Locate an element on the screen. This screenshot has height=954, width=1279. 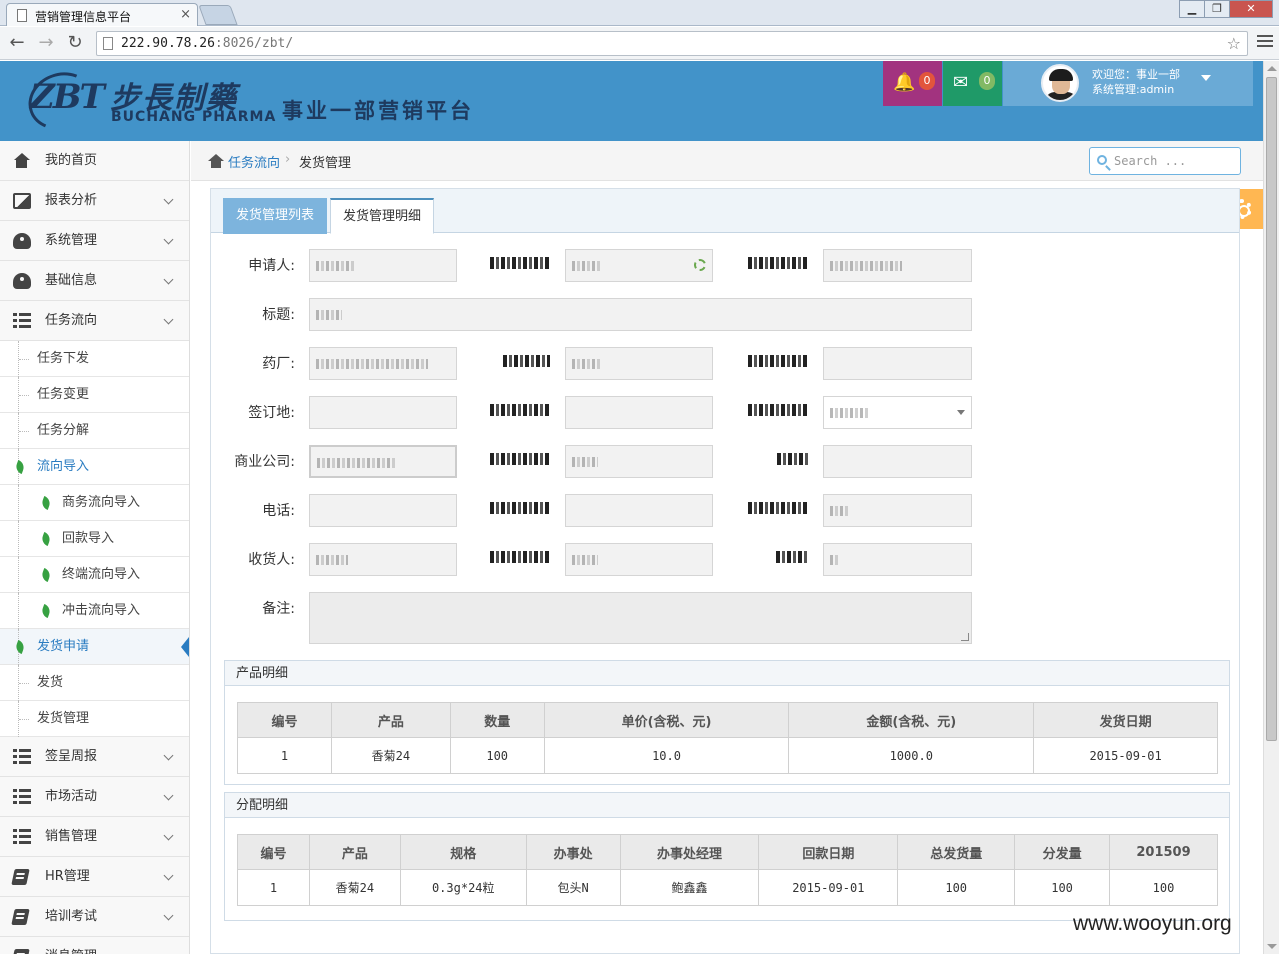
minimize-button: ▁ is located at coordinates (1192, 9).